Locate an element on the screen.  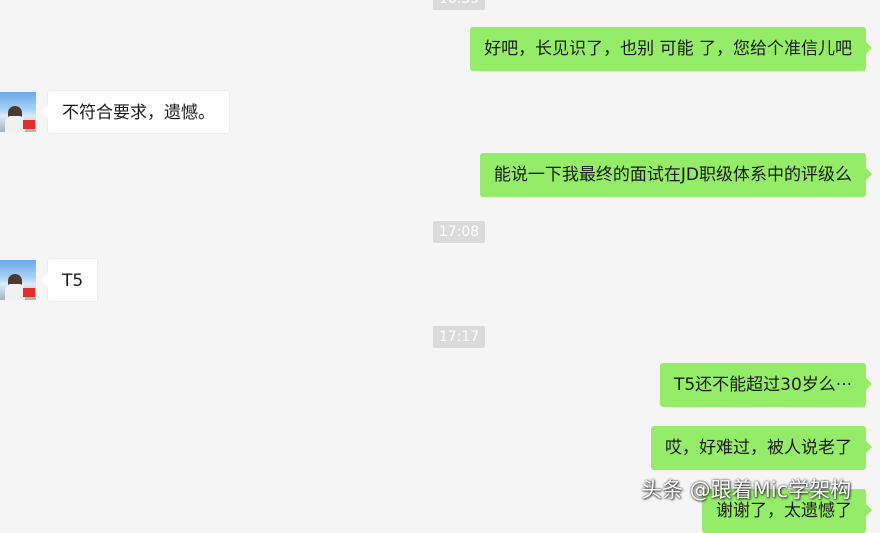
outgoing-message: 能说一下我最终的面试在JD职级体系中的评级么 is located at coordinates (676, 175).